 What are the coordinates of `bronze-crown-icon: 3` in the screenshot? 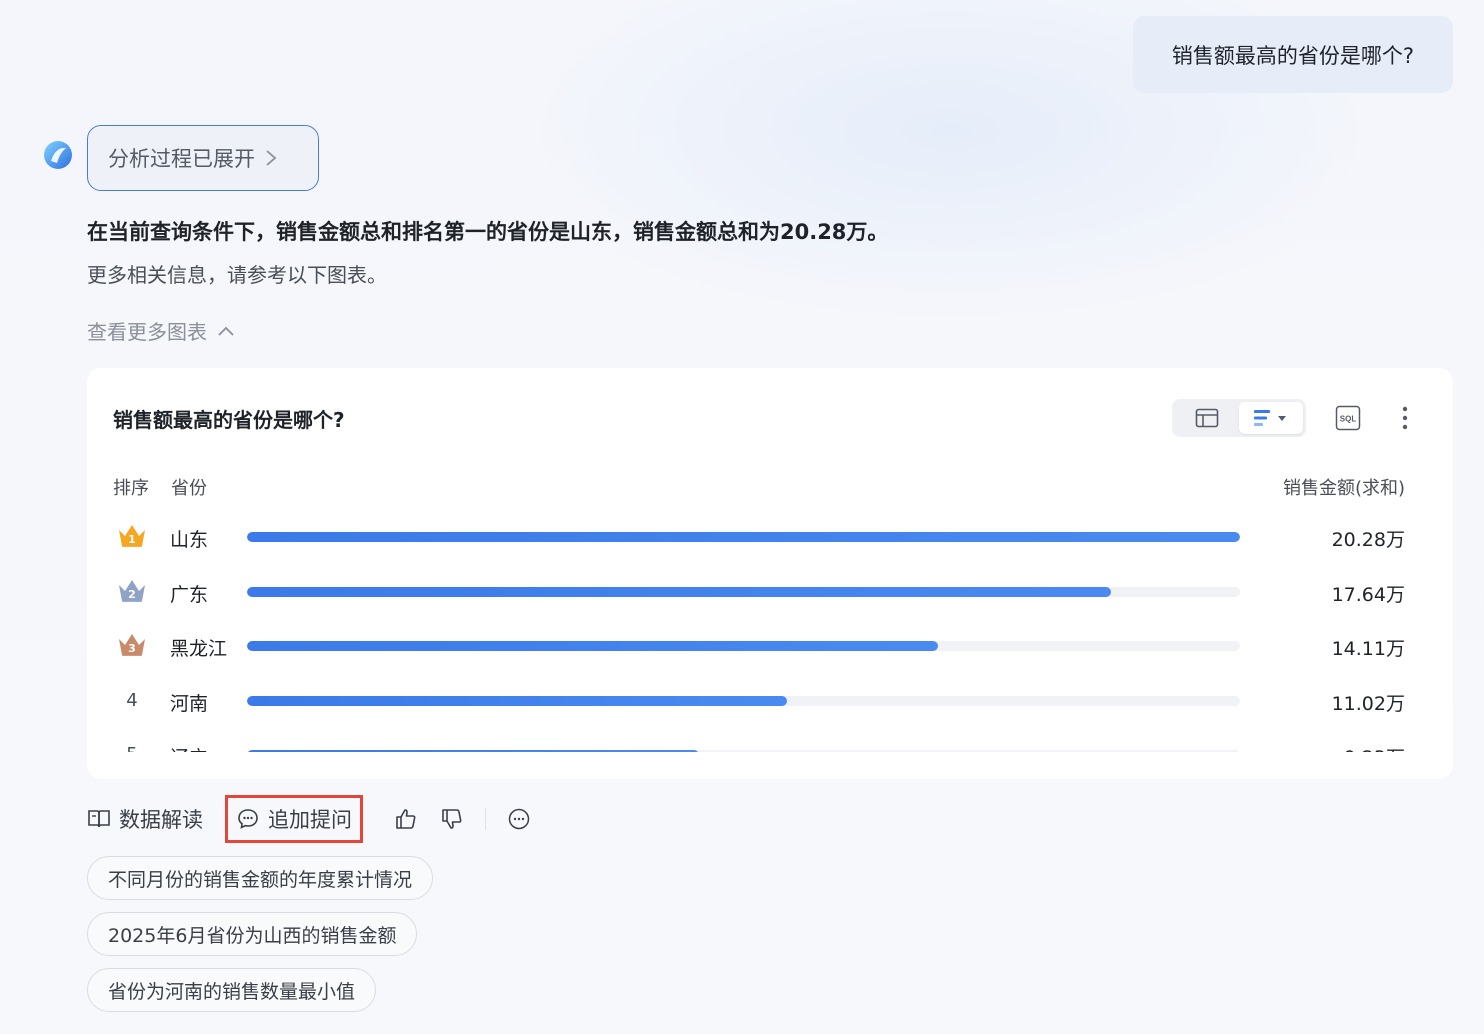 It's located at (132, 645).